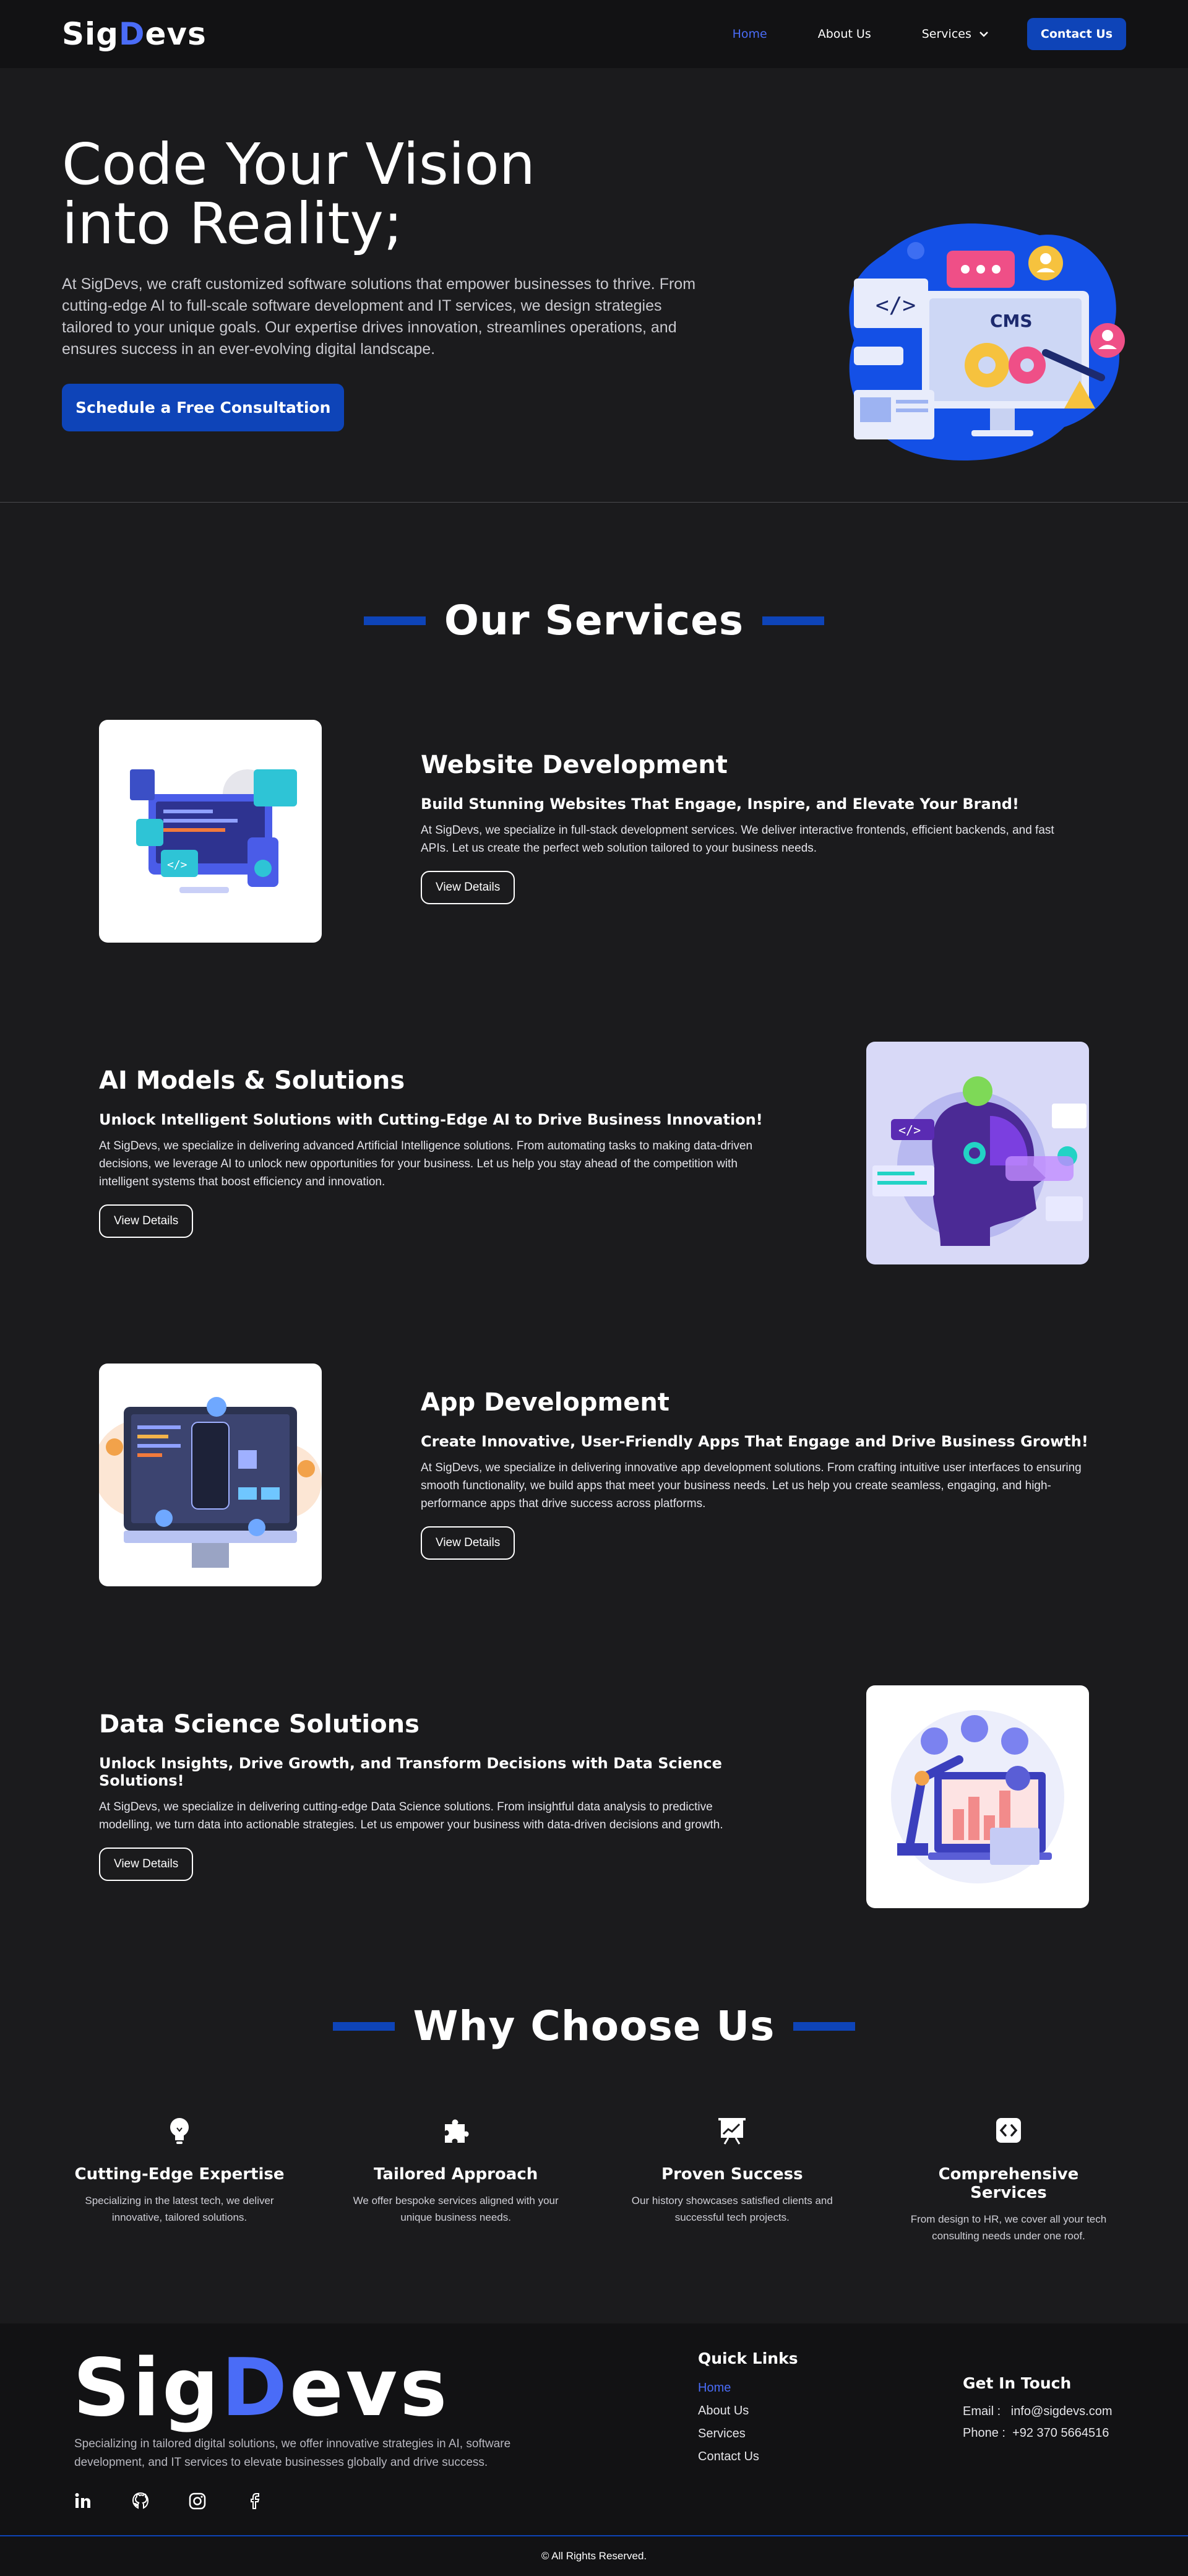 The image size is (1188, 2576). Describe the element at coordinates (984, 2433) in the screenshot. I see `phone-label: Phone :` at that location.